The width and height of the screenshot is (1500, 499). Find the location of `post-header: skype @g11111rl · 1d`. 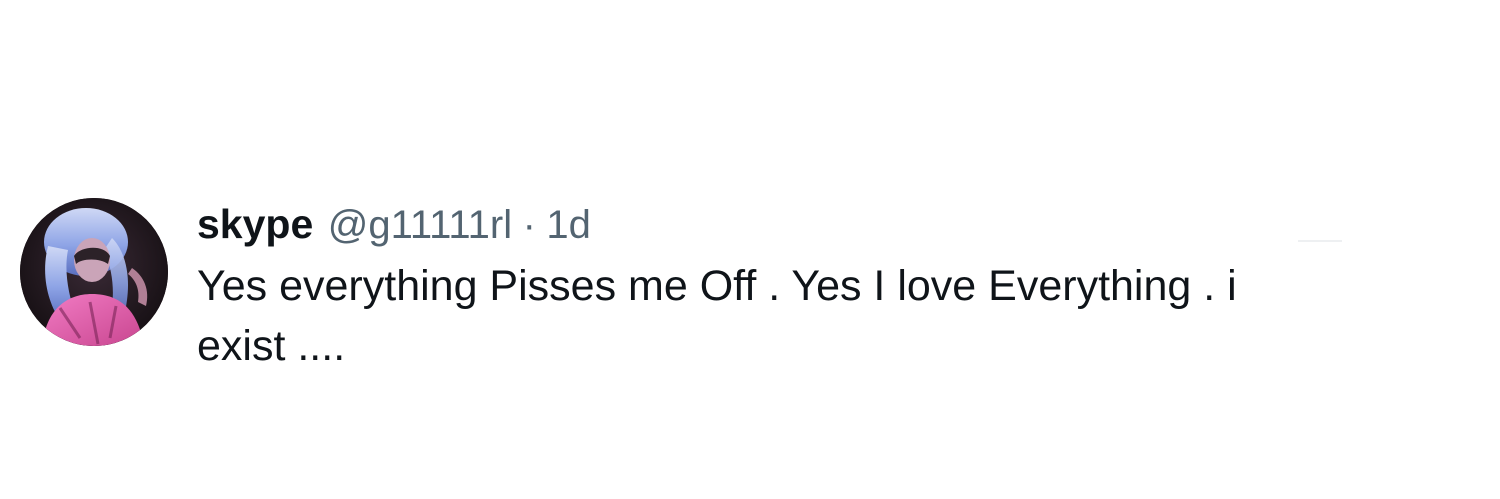

post-header: skype @g11111rl · 1d is located at coordinates (827, 224).